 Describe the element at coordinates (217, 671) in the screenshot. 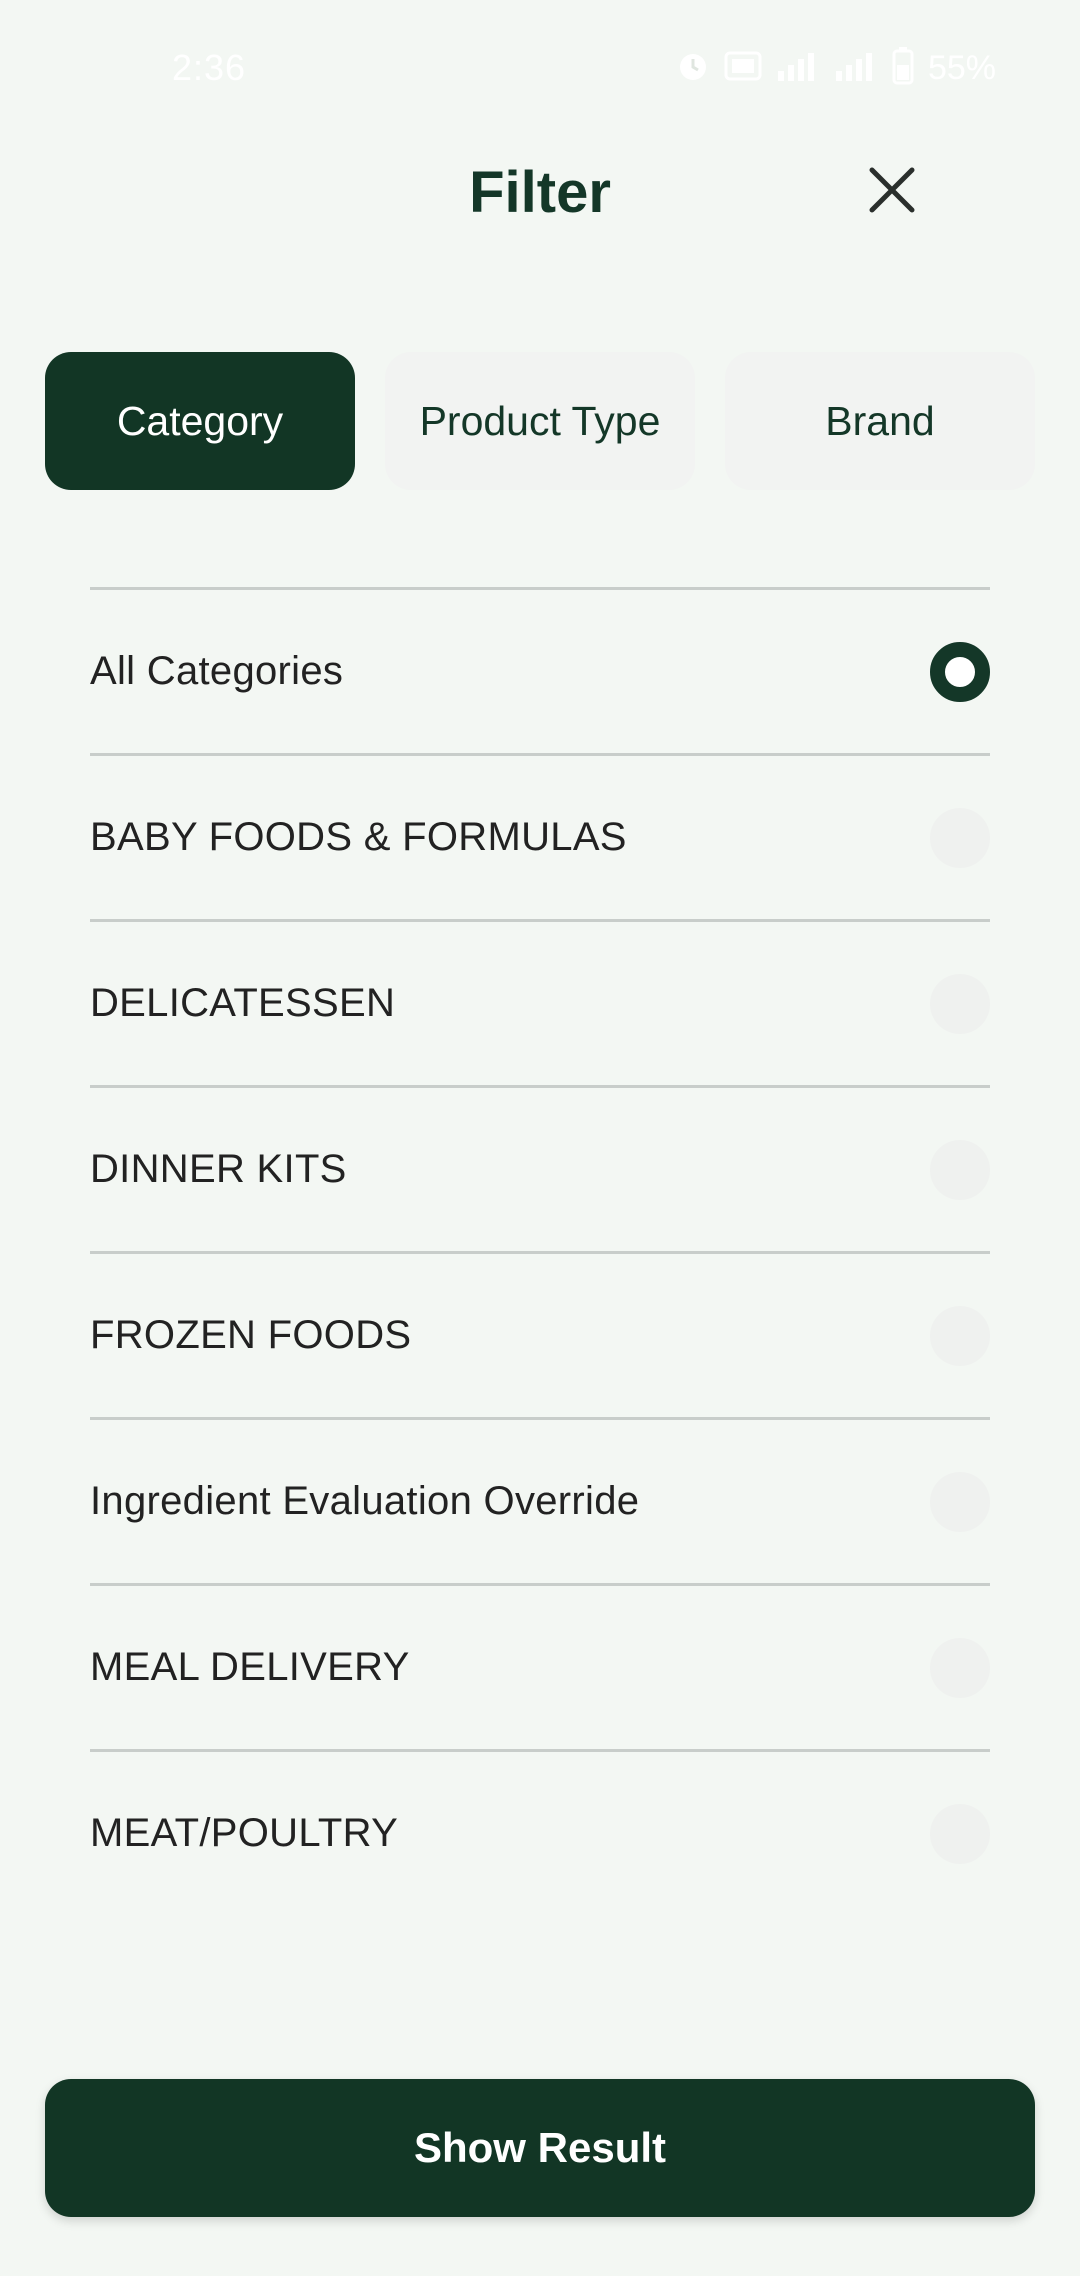

I see `category-label: All Categories` at that location.